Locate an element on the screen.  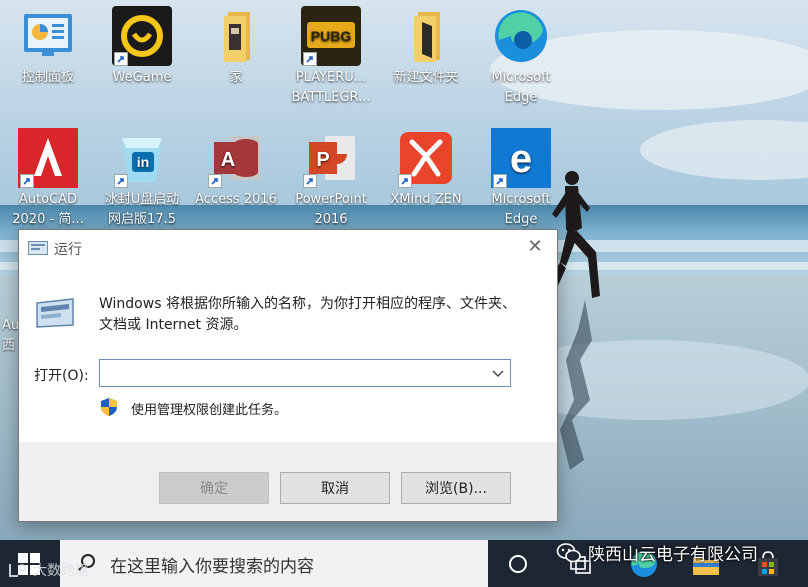
chevron-down-icon is located at coordinates (498, 373).